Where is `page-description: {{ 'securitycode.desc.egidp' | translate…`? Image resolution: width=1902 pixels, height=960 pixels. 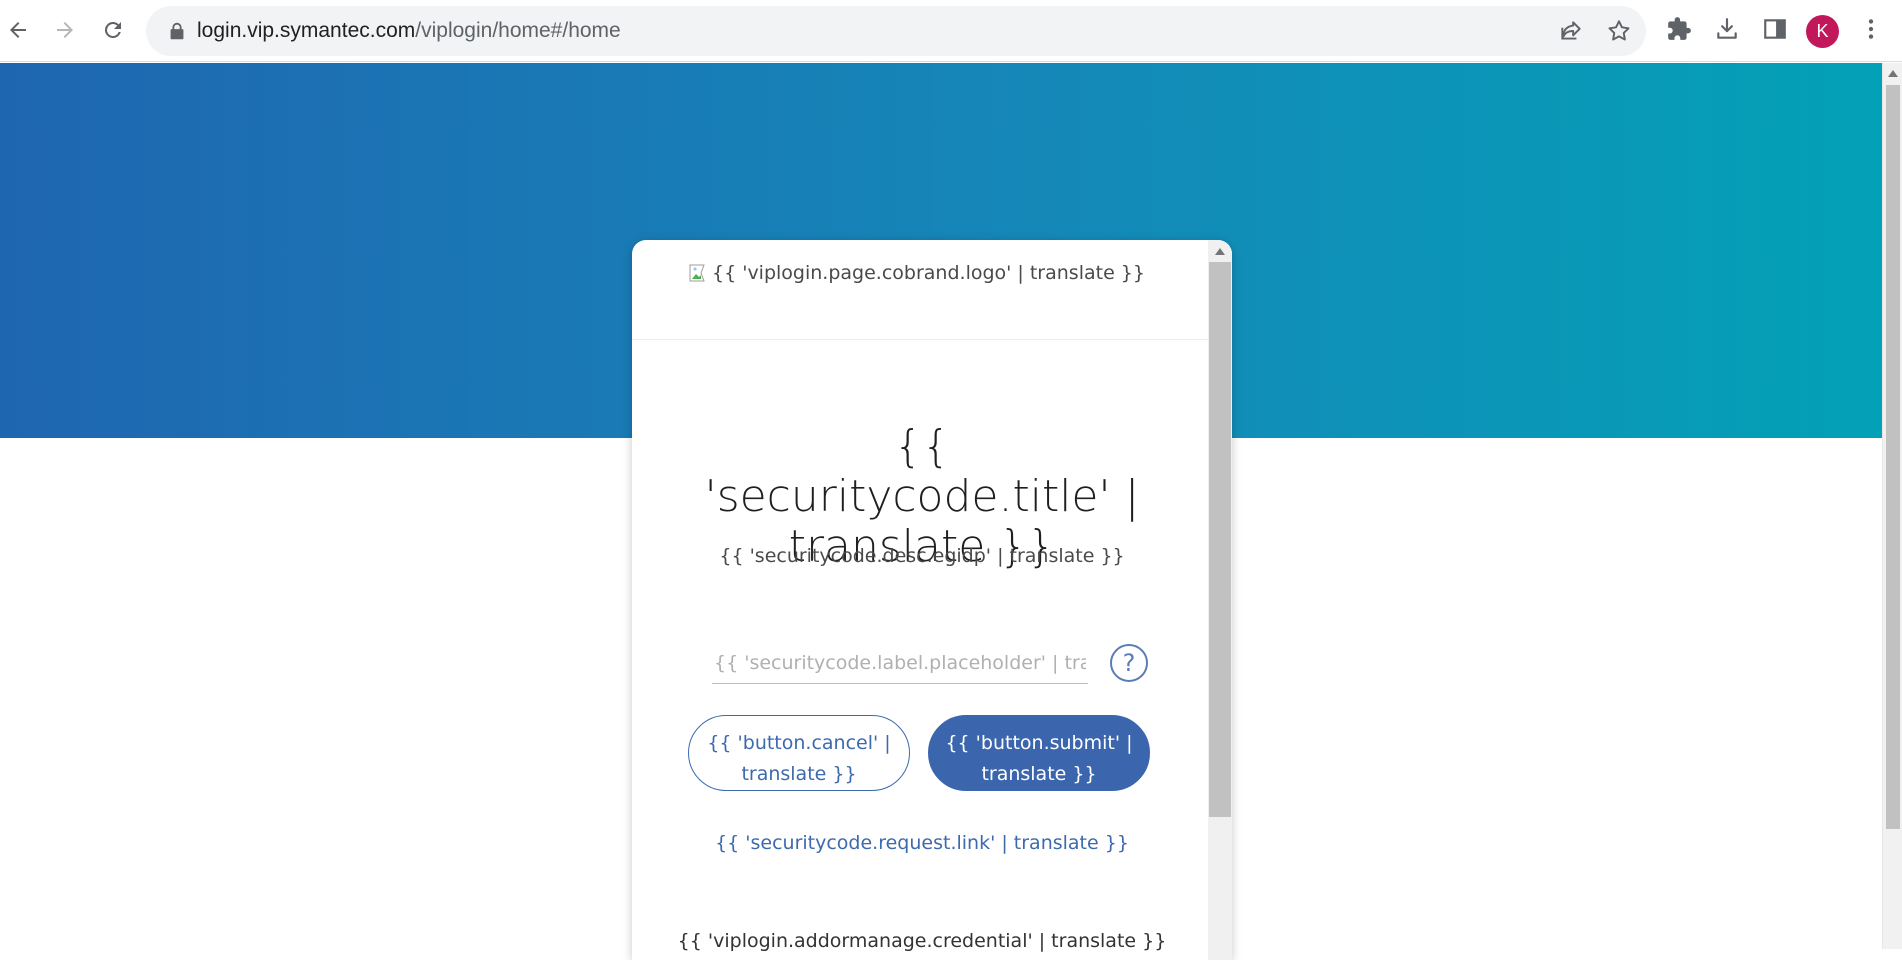
page-description: {{ 'securitycode.desc.egidp' | translate… is located at coordinates (922, 556).